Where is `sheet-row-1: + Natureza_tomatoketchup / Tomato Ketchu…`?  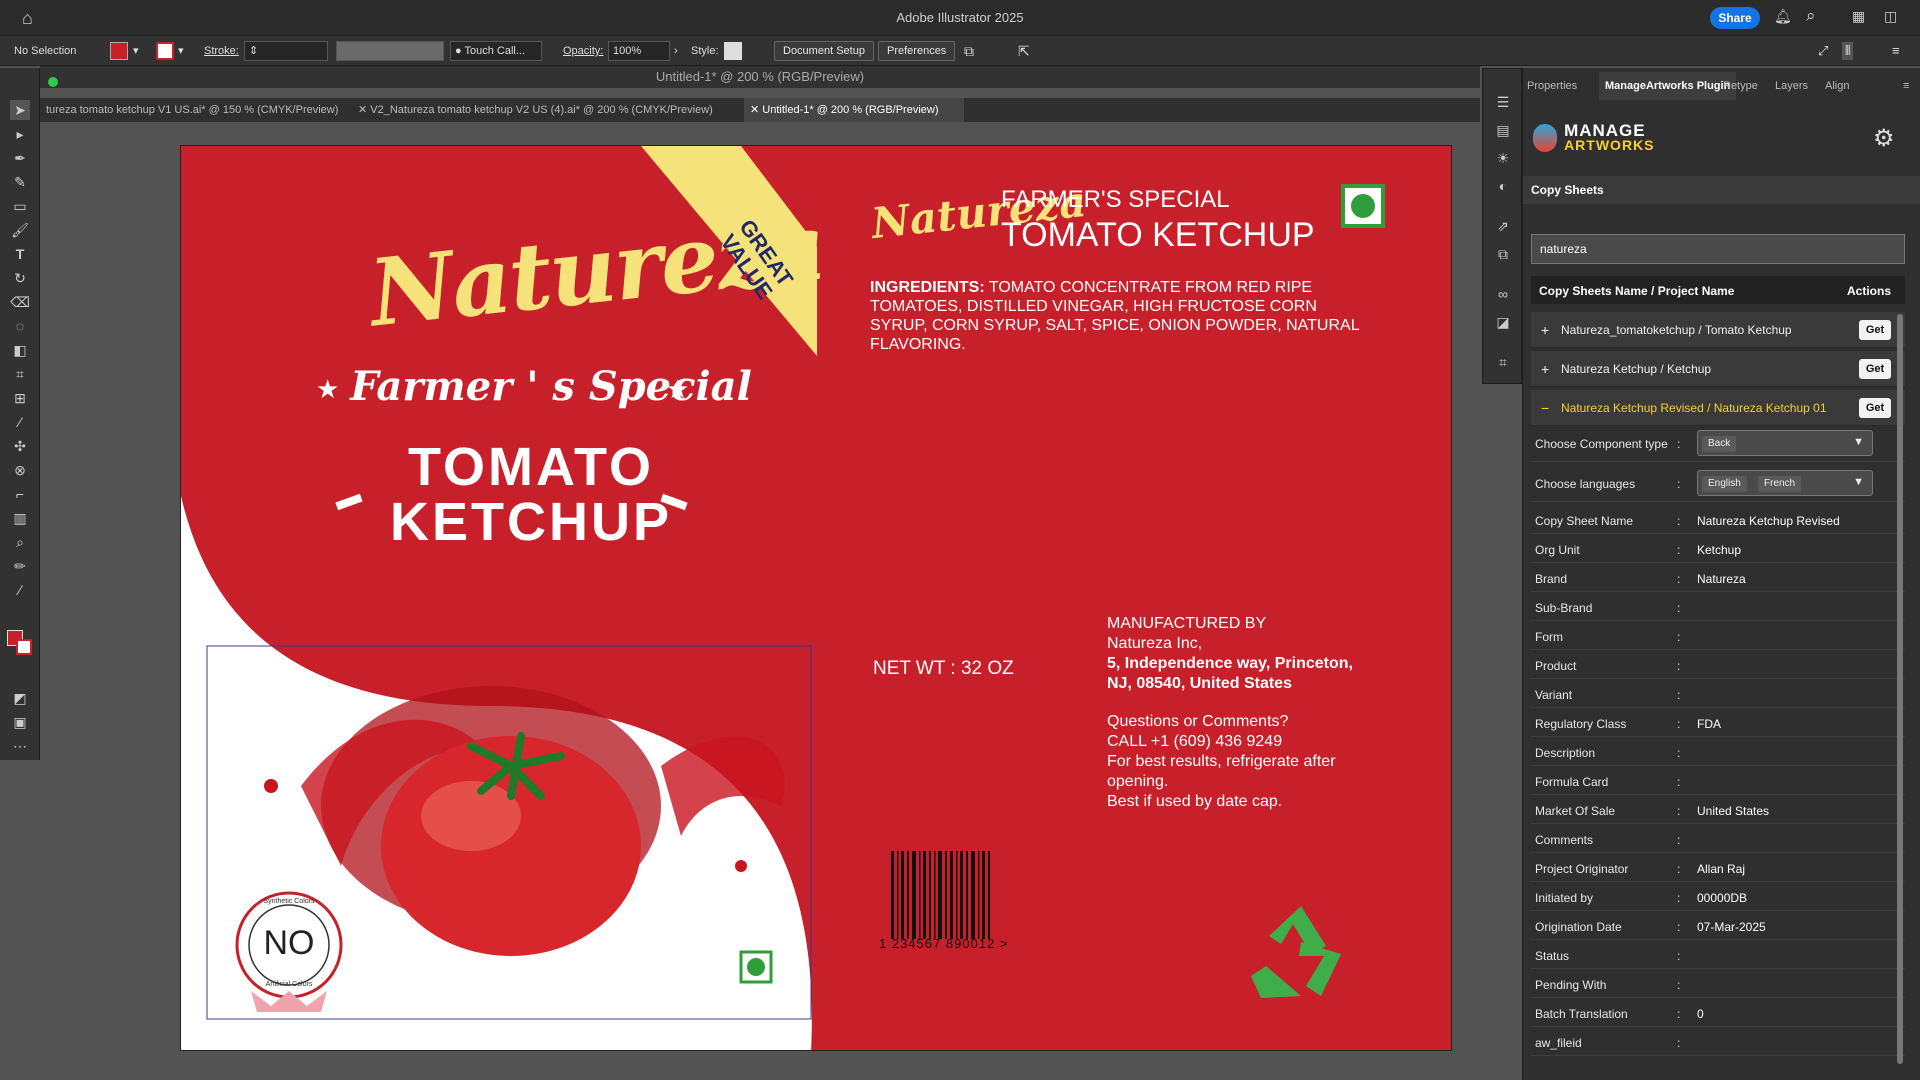 sheet-row-1: + Natureza_tomatoketchup / Tomato Ketchu… is located at coordinates (1718, 330).